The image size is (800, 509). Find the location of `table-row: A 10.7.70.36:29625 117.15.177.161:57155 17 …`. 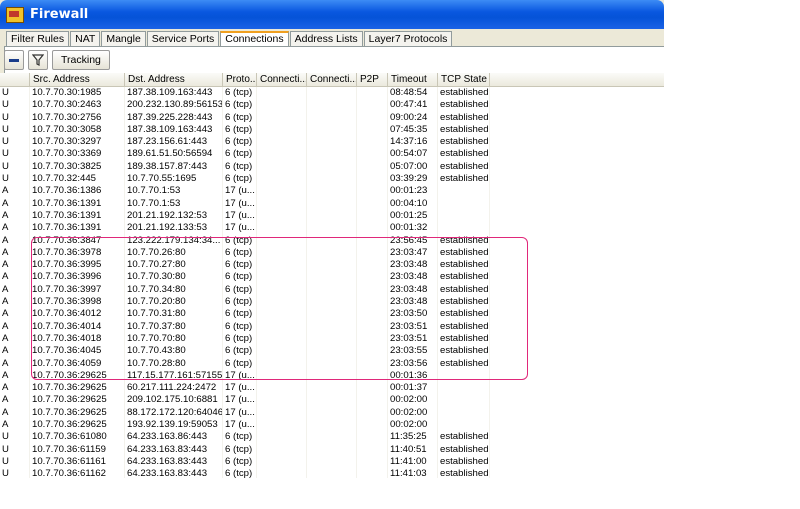

table-row: A 10.7.70.36:29625 117.15.177.161:57155 17 … is located at coordinates (332, 376).